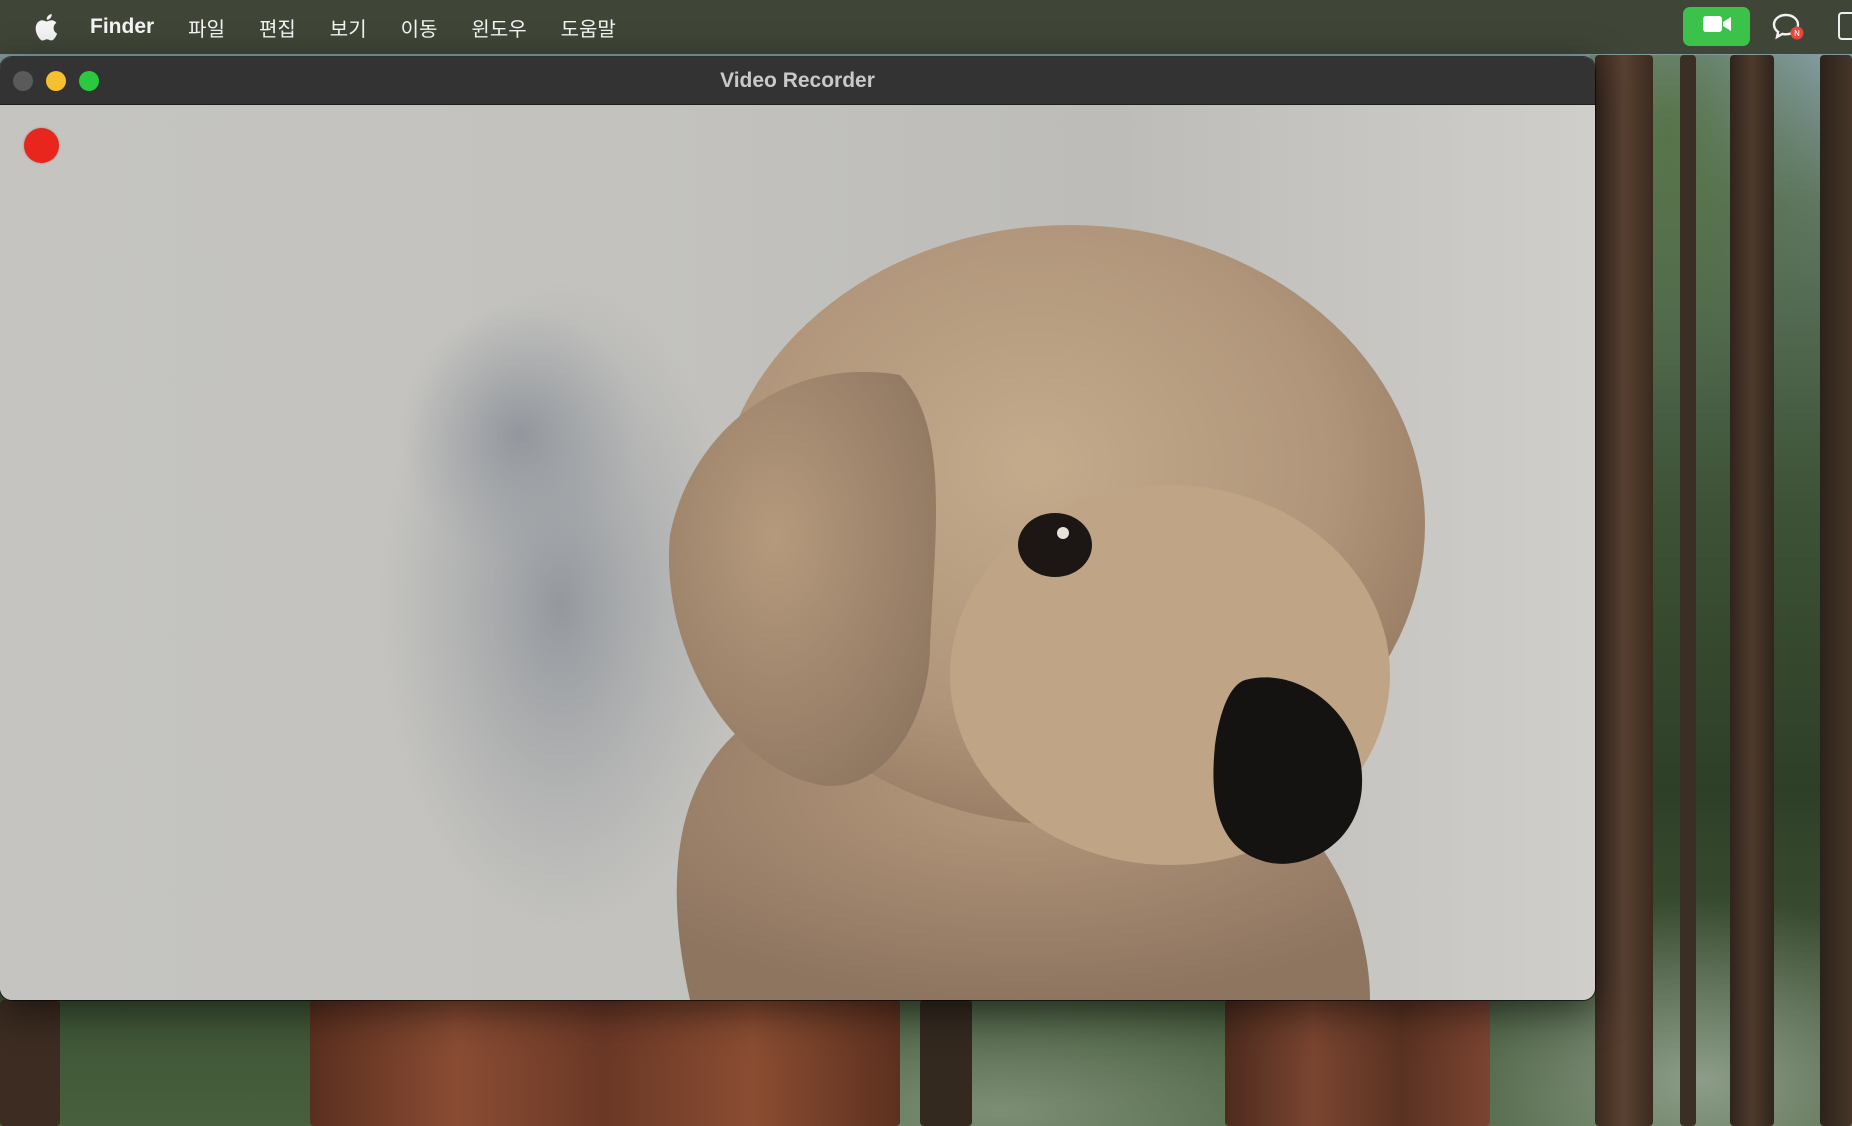 The image size is (1852, 1126). What do you see at coordinates (419, 27) in the screenshot?
I see `menu-go: 이동` at bounding box center [419, 27].